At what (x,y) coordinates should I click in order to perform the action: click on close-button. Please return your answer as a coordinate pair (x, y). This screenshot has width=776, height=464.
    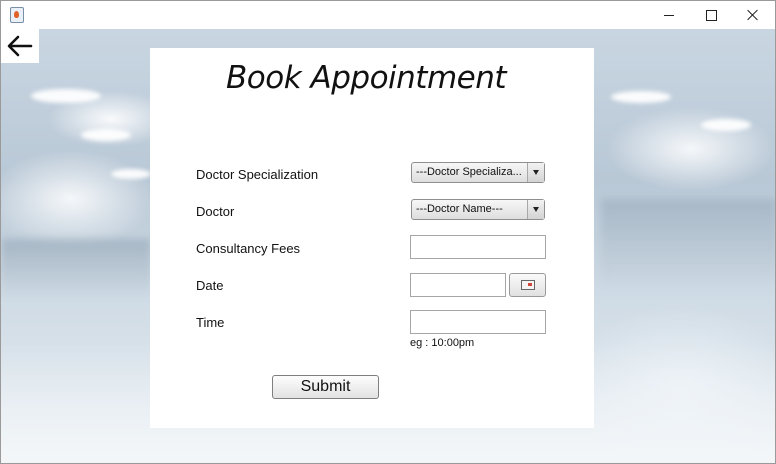
    Looking at the image, I should click on (752, 15).